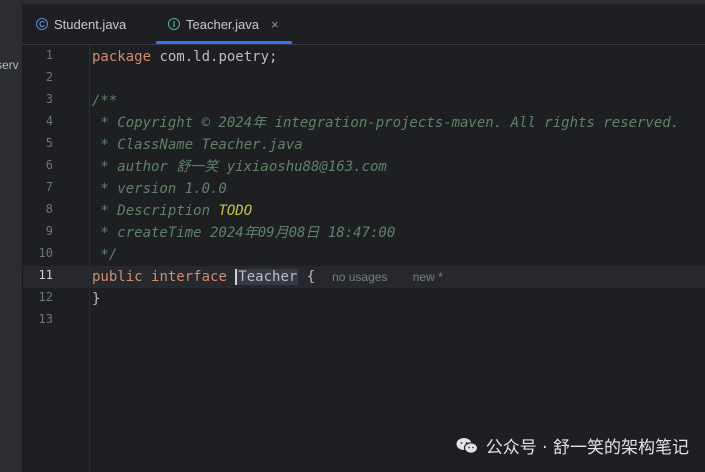  What do you see at coordinates (49, 143) in the screenshot?
I see `line-number: 5` at bounding box center [49, 143].